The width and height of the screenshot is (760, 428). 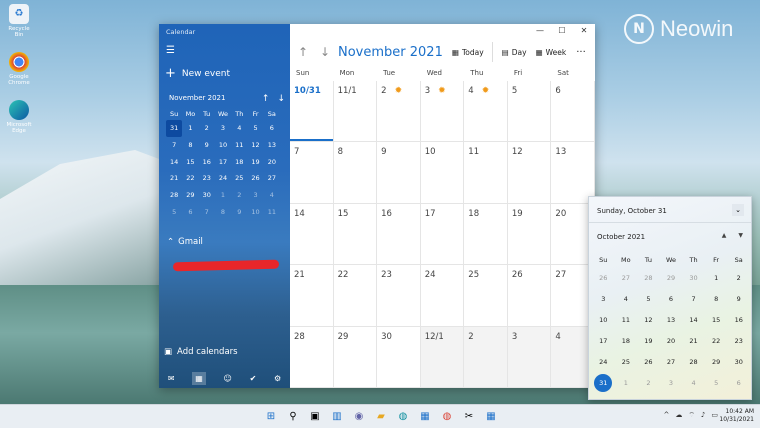 What do you see at coordinates (442, 296) in the screenshot?
I see `day-cell: 24` at bounding box center [442, 296].